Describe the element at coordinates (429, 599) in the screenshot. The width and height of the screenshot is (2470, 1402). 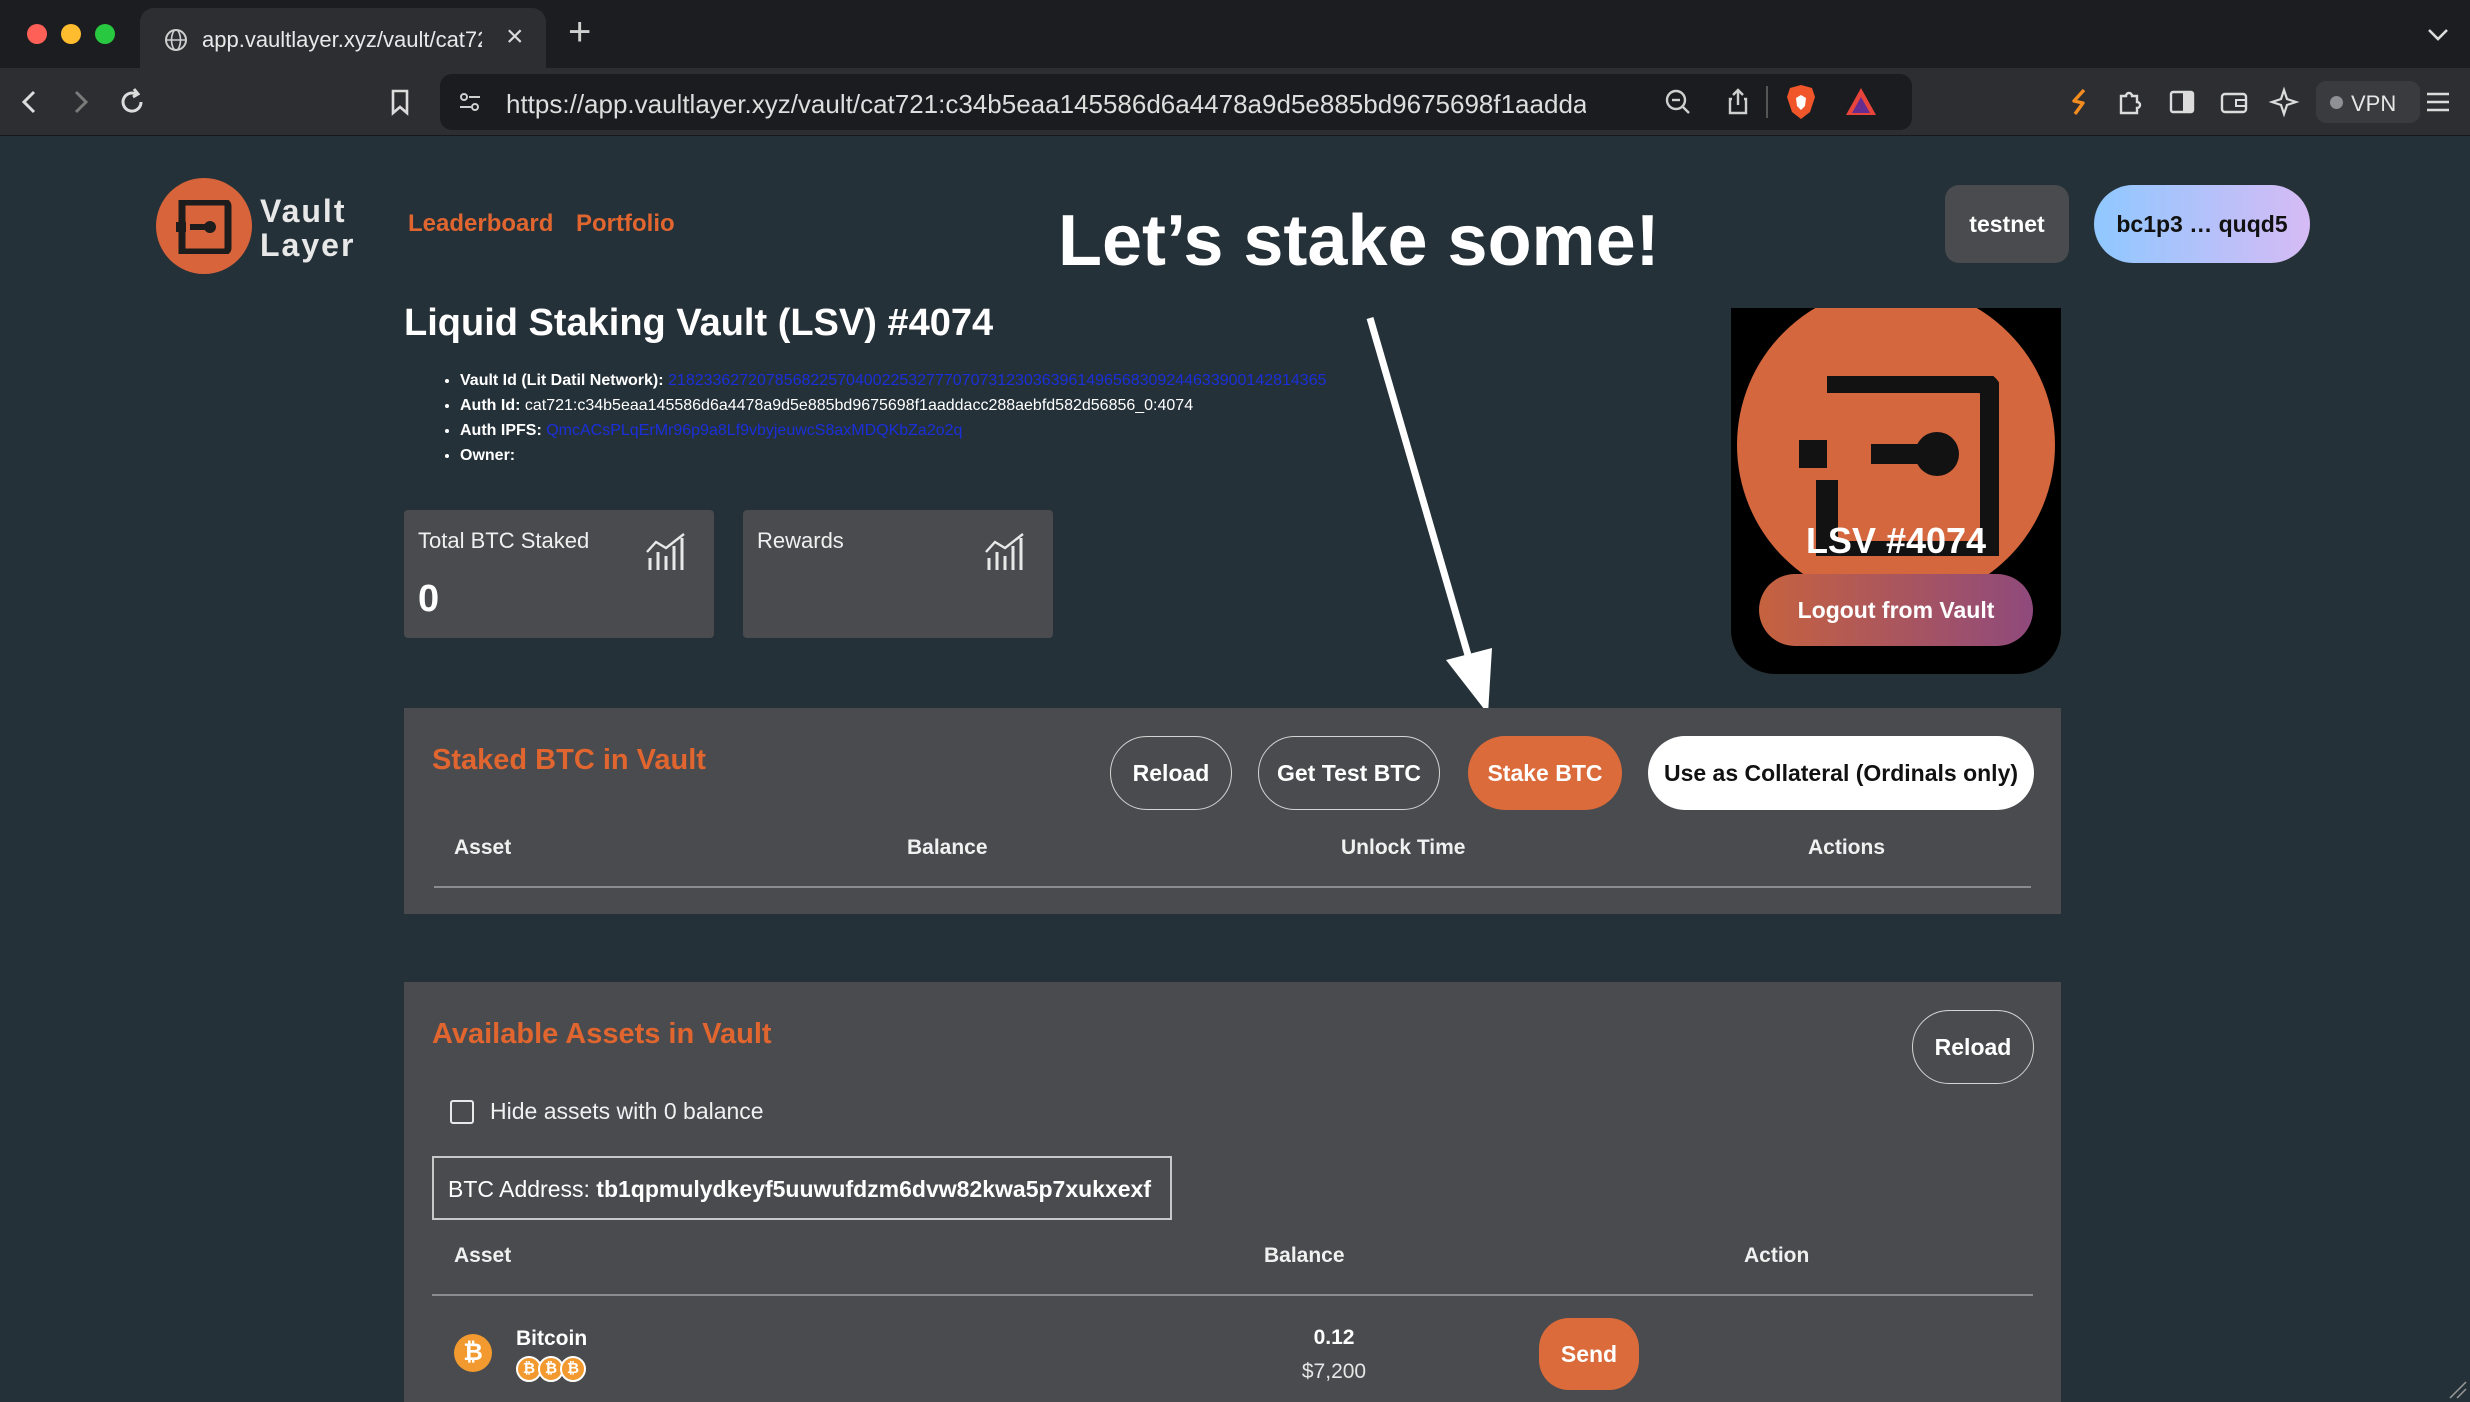
I see `stat-value: 0` at that location.